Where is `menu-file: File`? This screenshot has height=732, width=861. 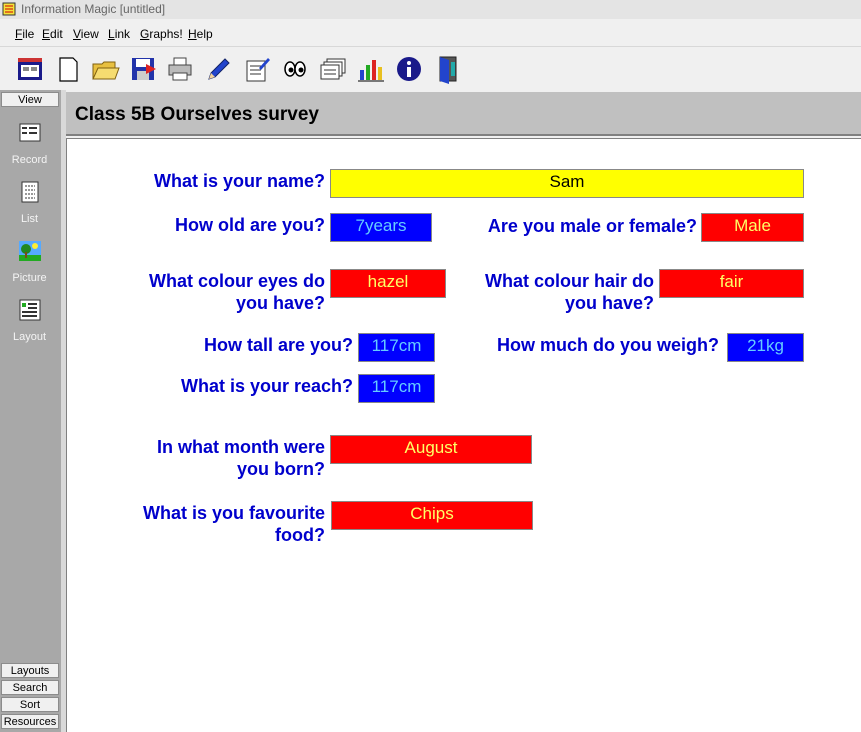 menu-file: File is located at coordinates (24, 34).